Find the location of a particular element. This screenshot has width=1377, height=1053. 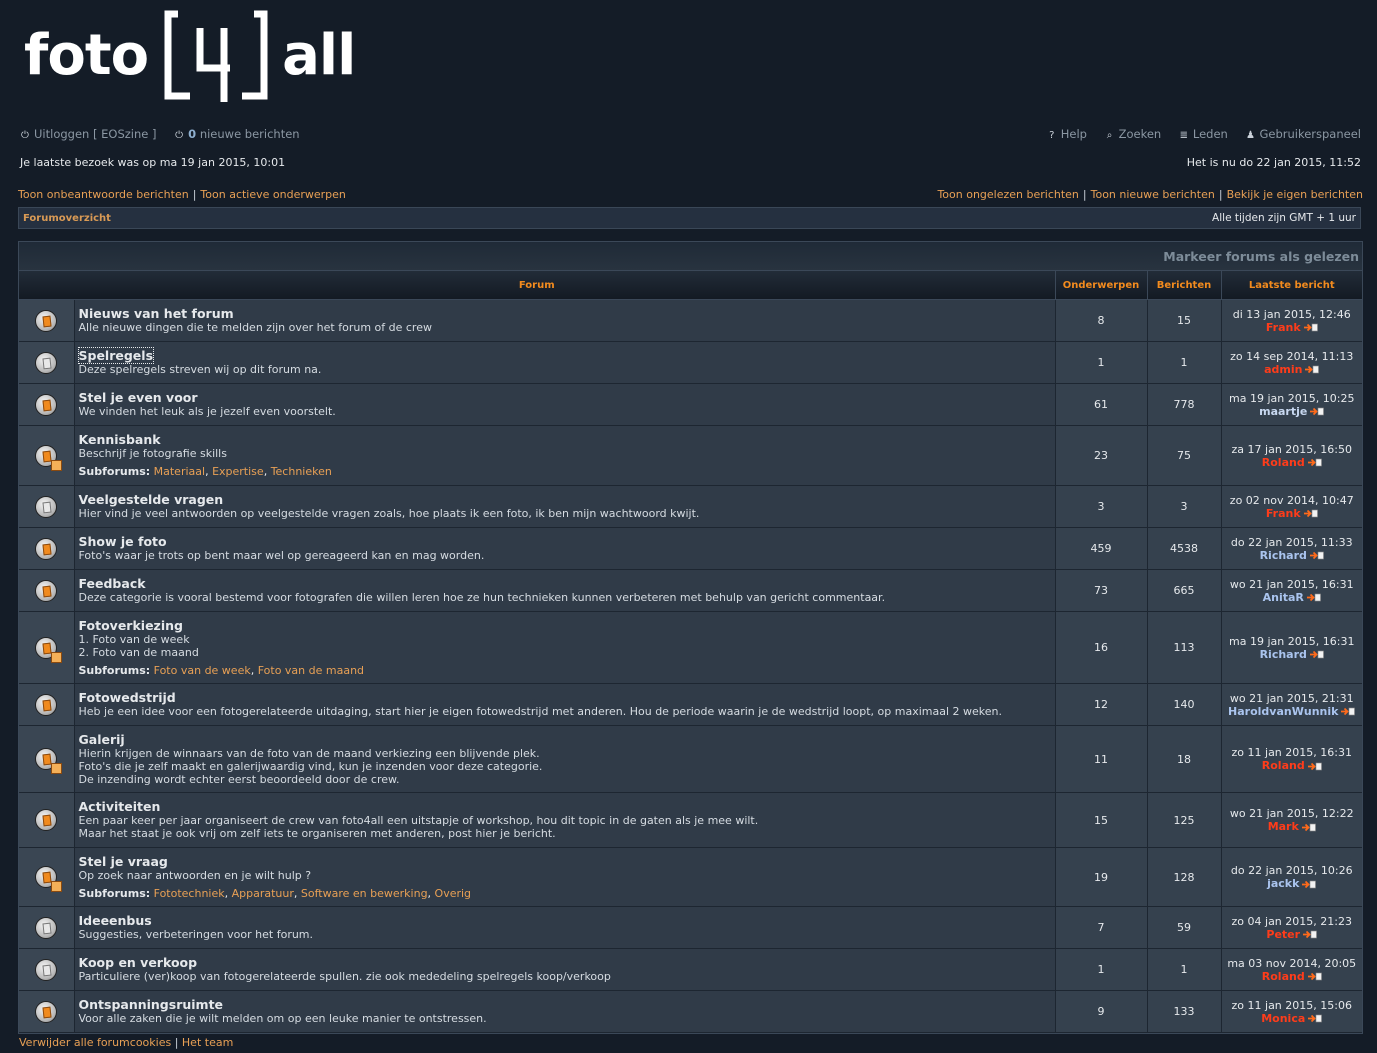

forum-title-link: Kennisbank is located at coordinates (120, 439).